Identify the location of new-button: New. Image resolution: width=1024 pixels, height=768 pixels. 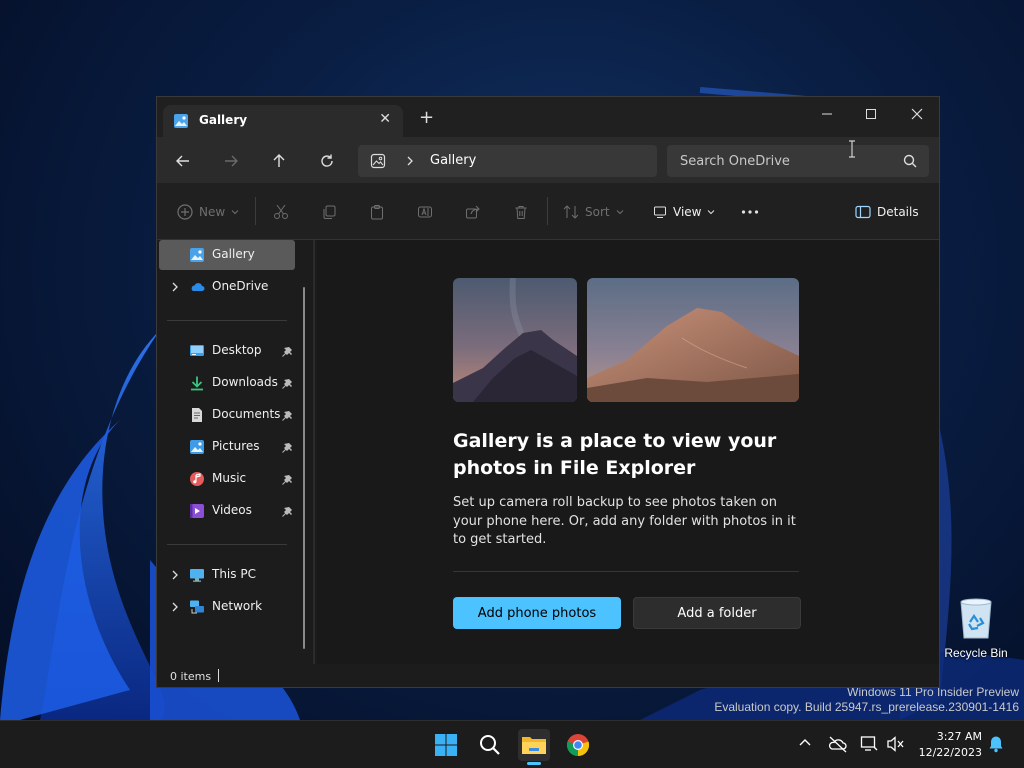
(208, 212).